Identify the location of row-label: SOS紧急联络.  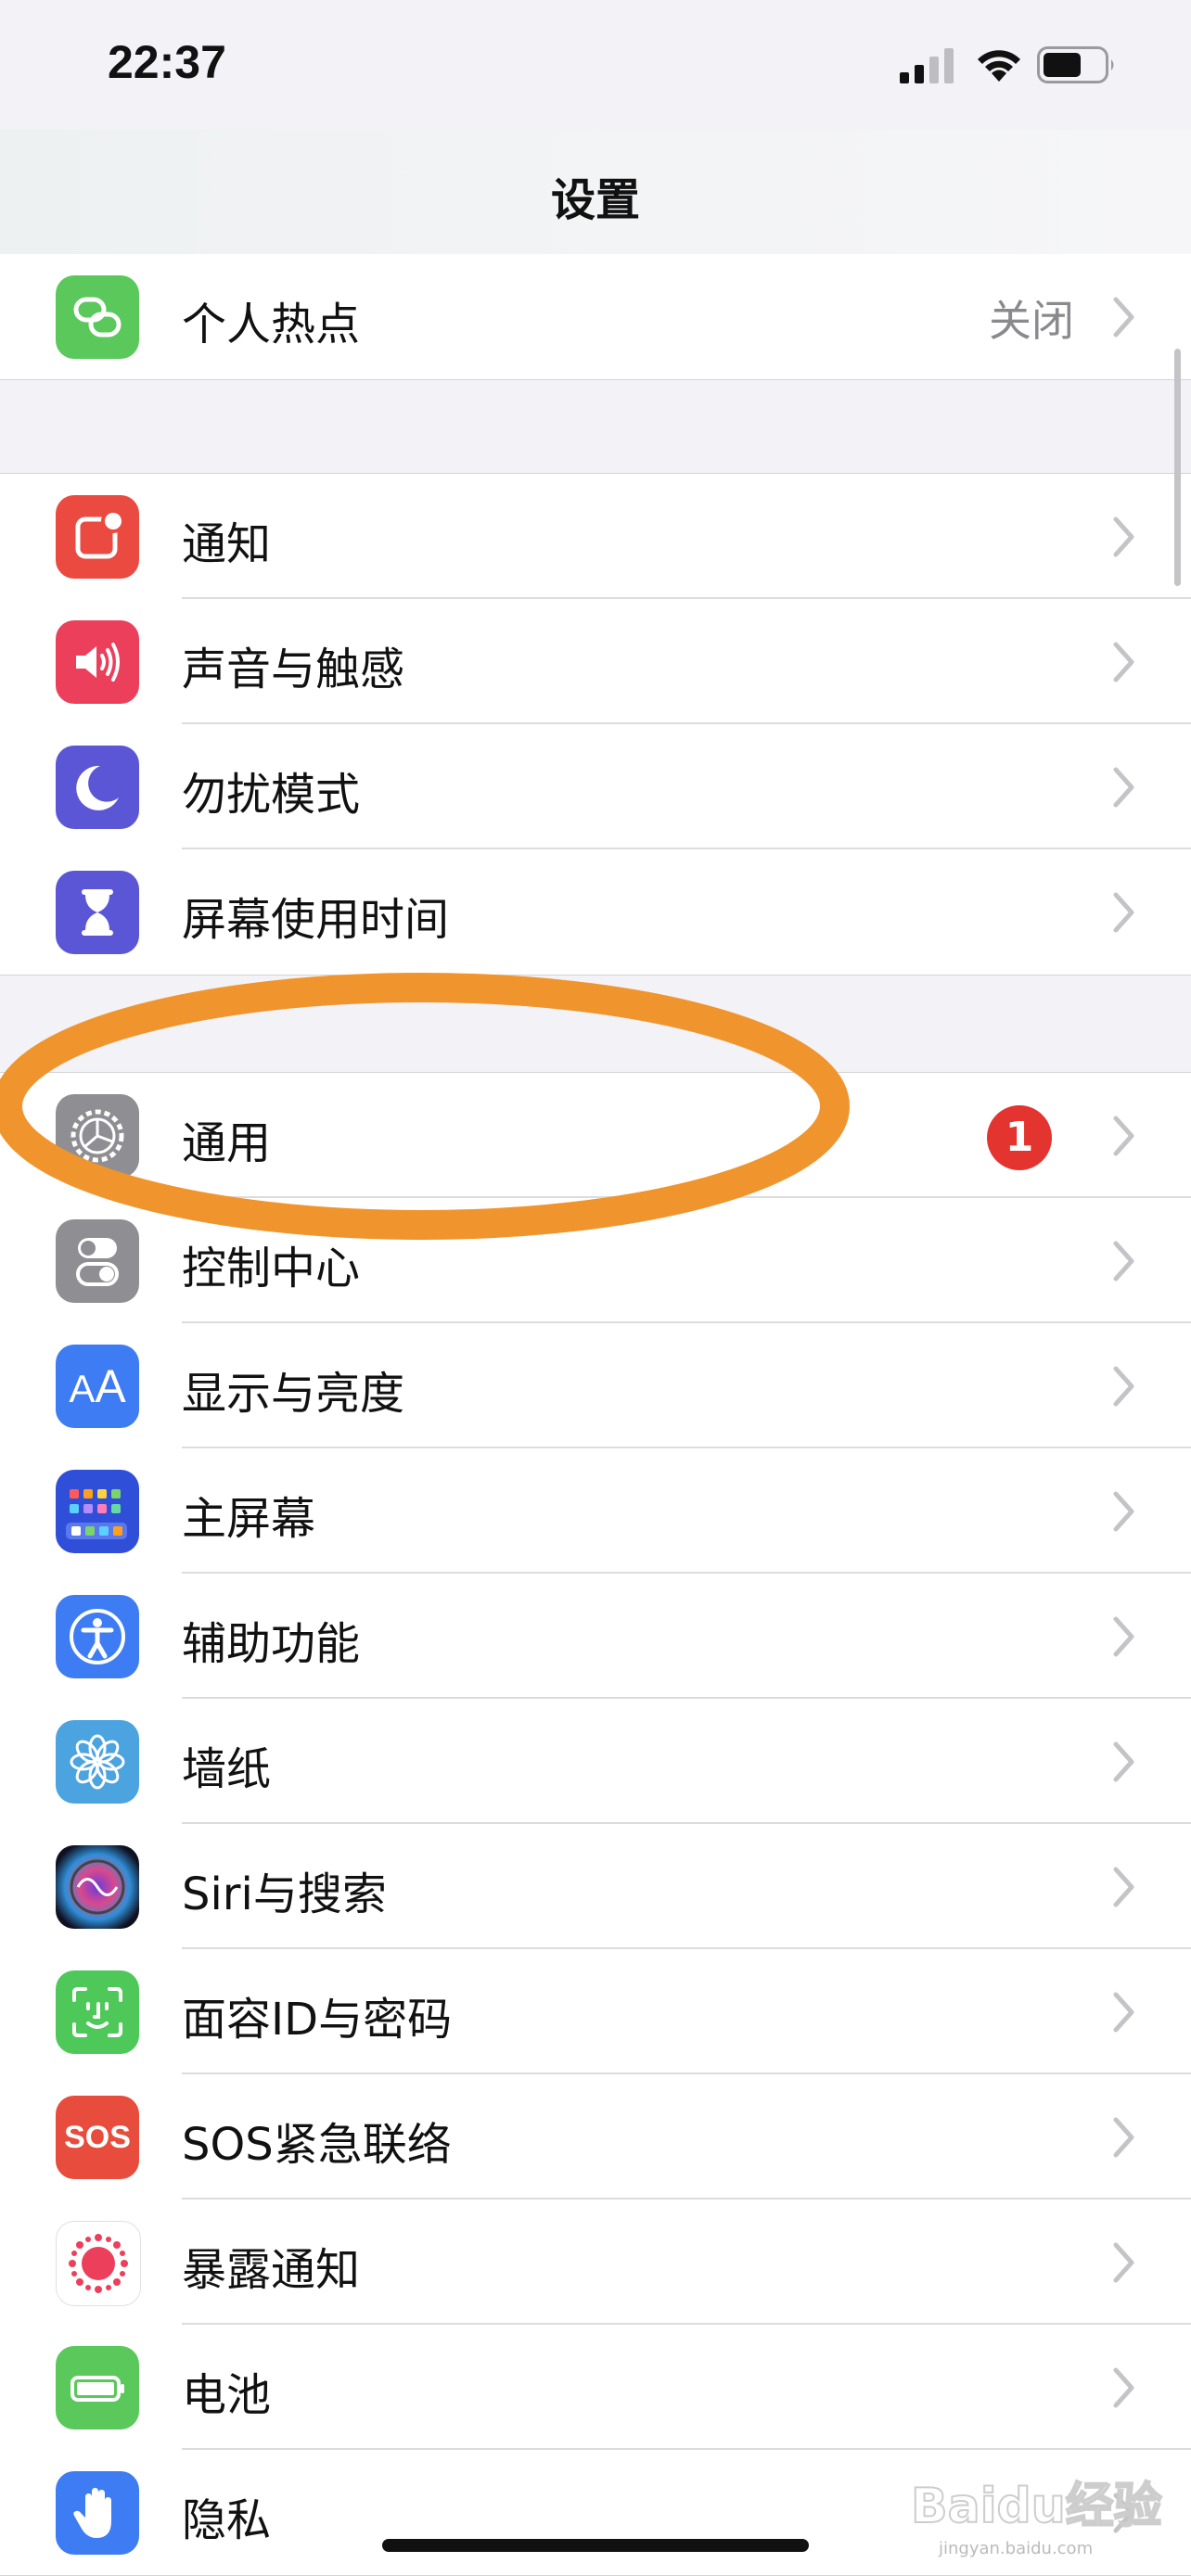
(317, 2145).